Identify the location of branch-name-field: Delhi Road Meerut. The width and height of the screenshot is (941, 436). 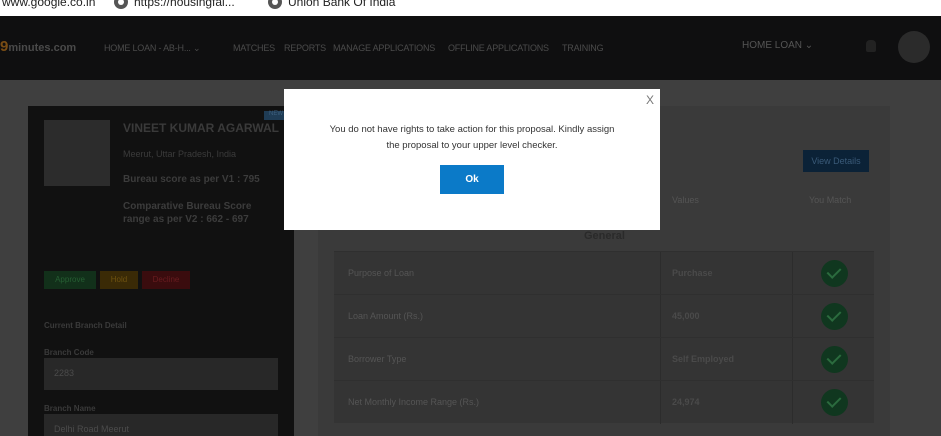
(161, 425).